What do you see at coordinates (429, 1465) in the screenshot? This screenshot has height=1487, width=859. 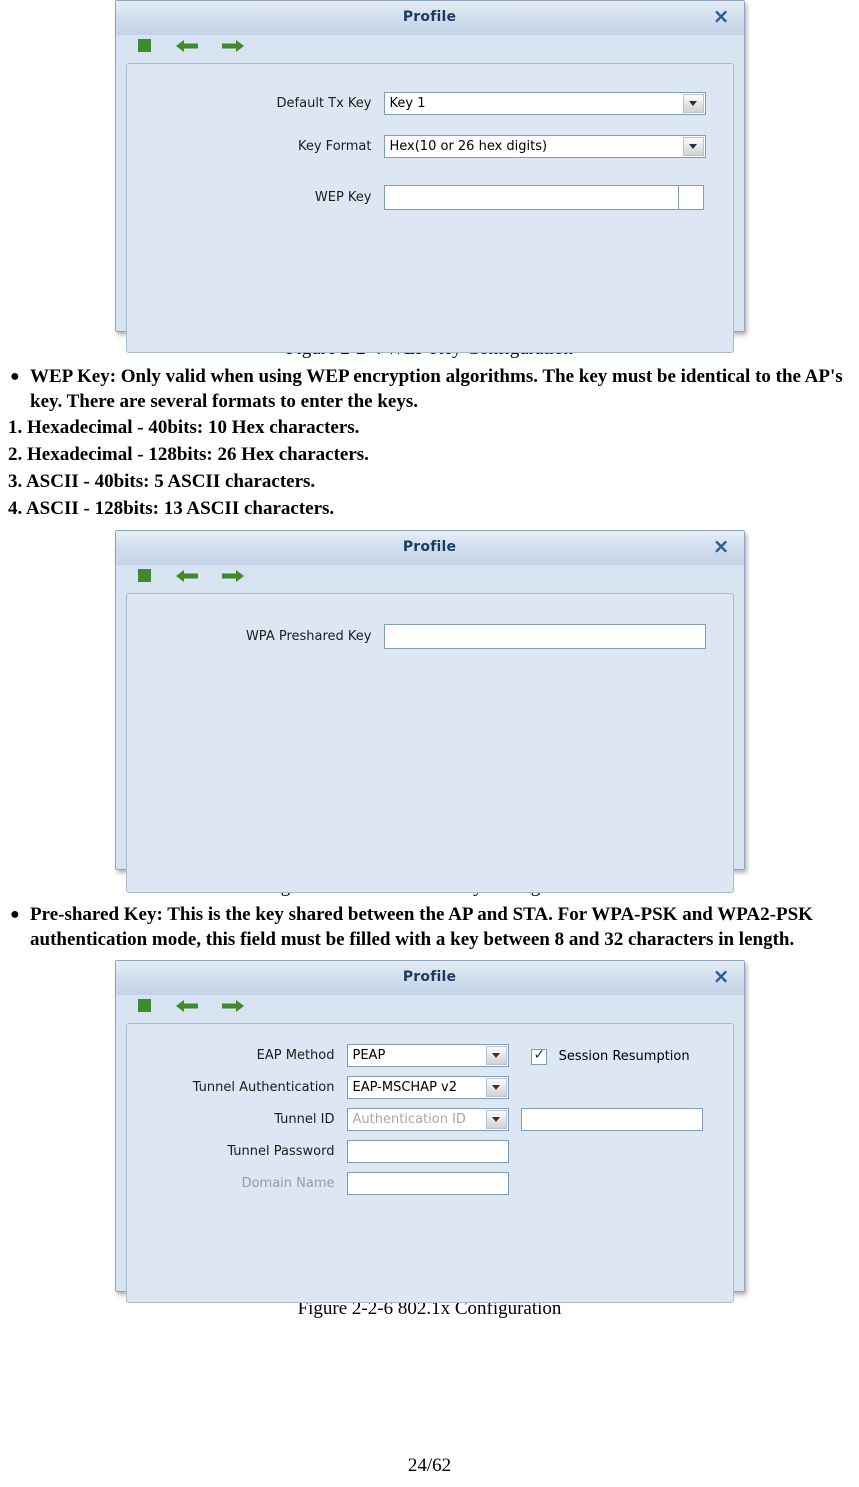 I see `page-number: 24/62` at bounding box center [429, 1465].